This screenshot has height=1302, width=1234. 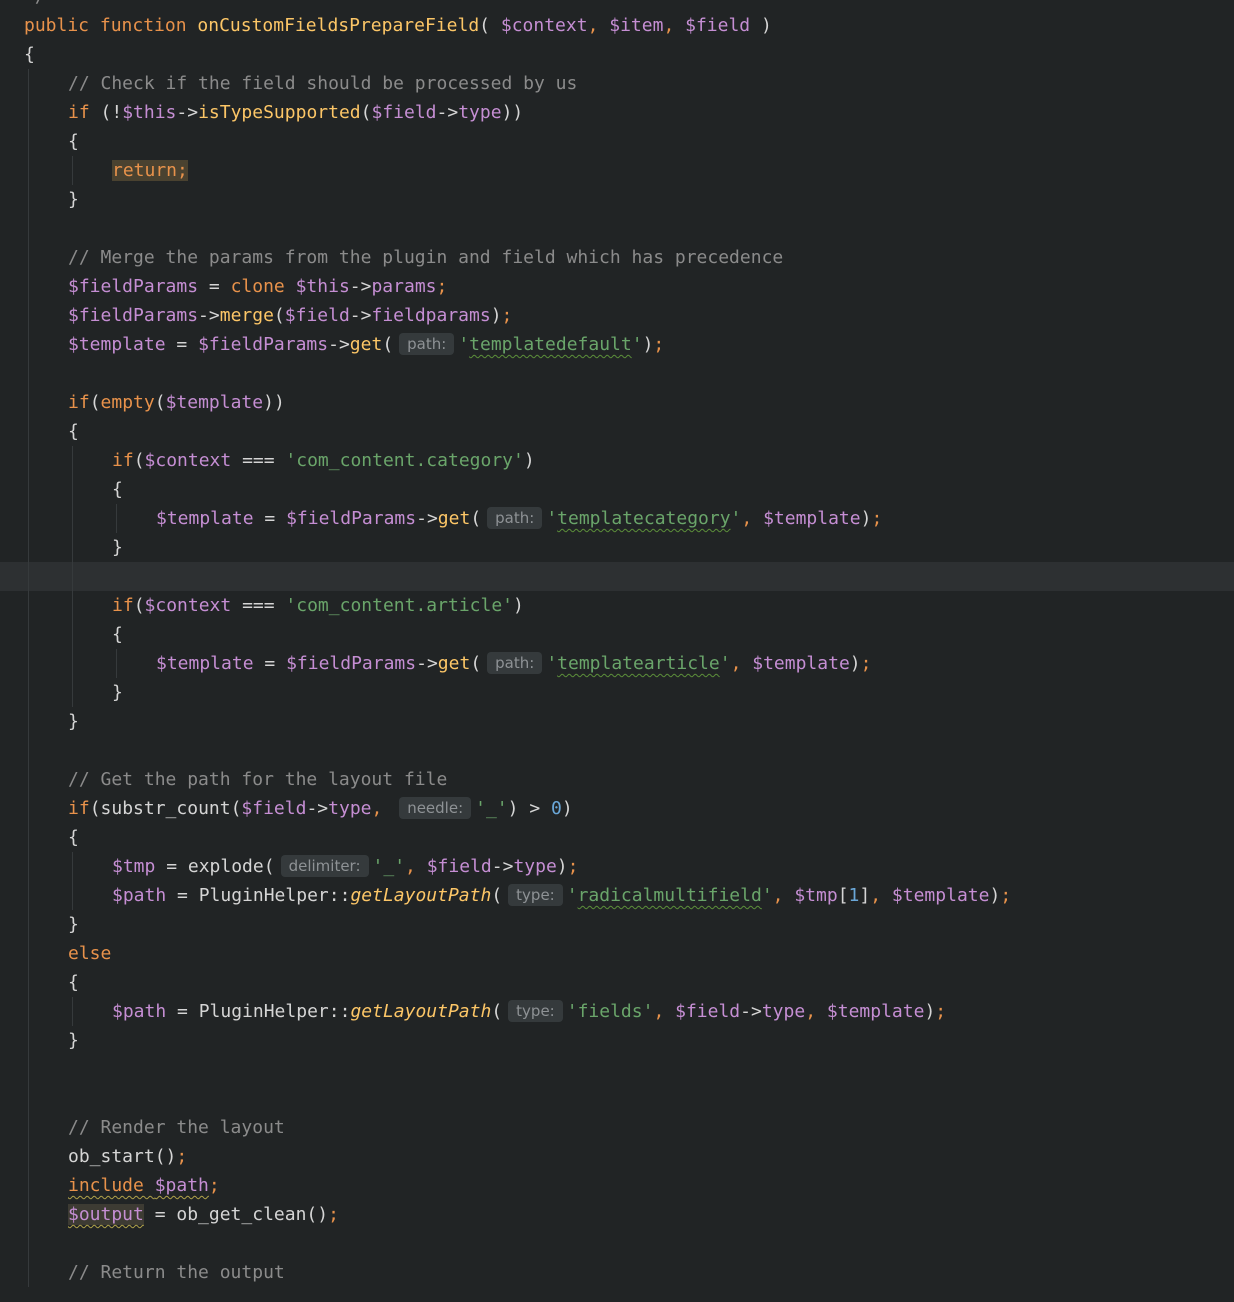 What do you see at coordinates (644, 518) in the screenshot?
I see `code-token: templatecategory` at bounding box center [644, 518].